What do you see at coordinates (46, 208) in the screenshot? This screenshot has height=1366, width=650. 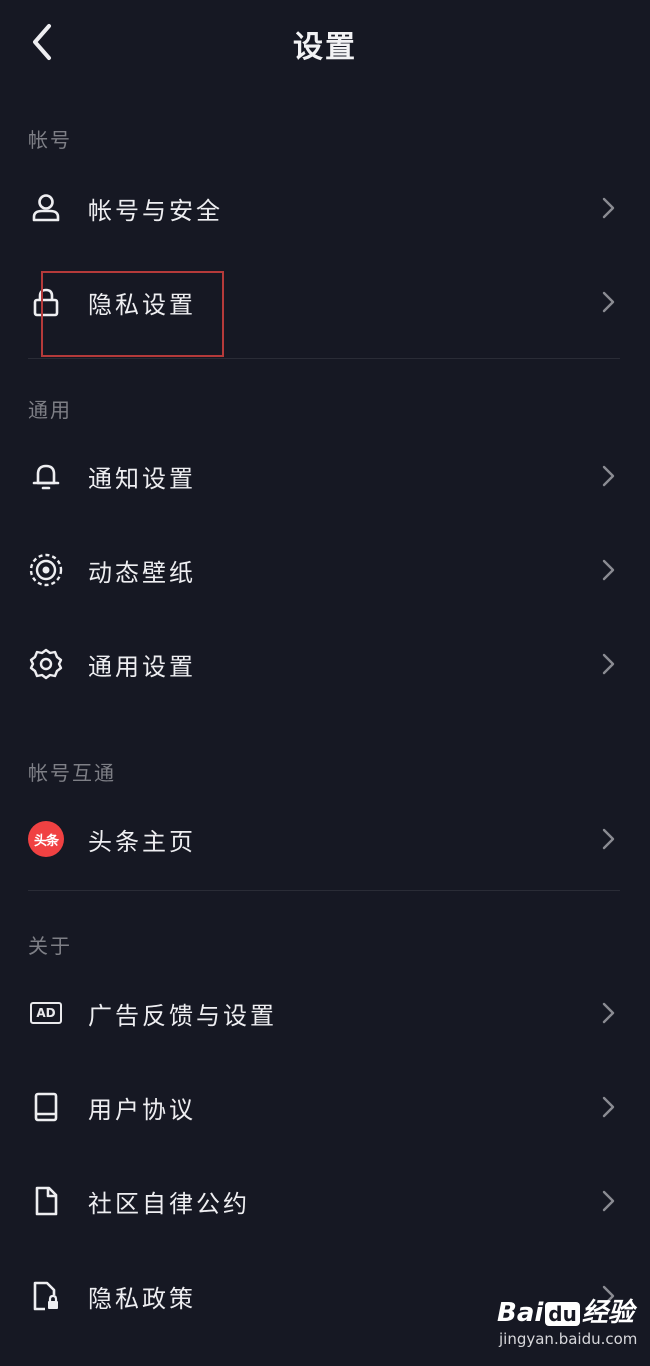 I see `user-icon` at bounding box center [46, 208].